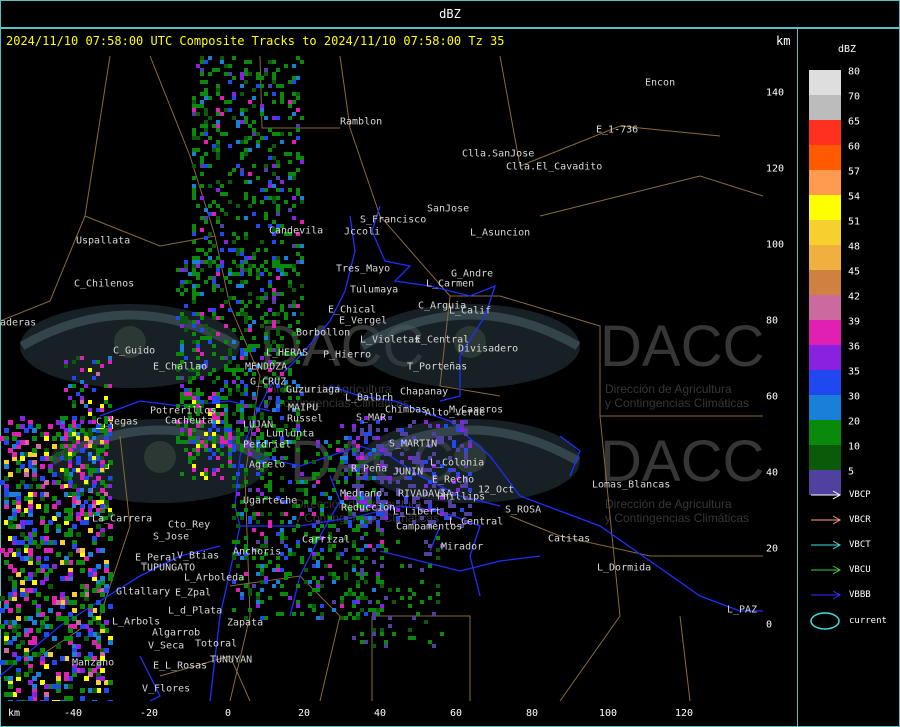 Image resolution: width=900 pixels, height=727 pixels. I want to click on x-tick-label: -20, so click(149, 713).